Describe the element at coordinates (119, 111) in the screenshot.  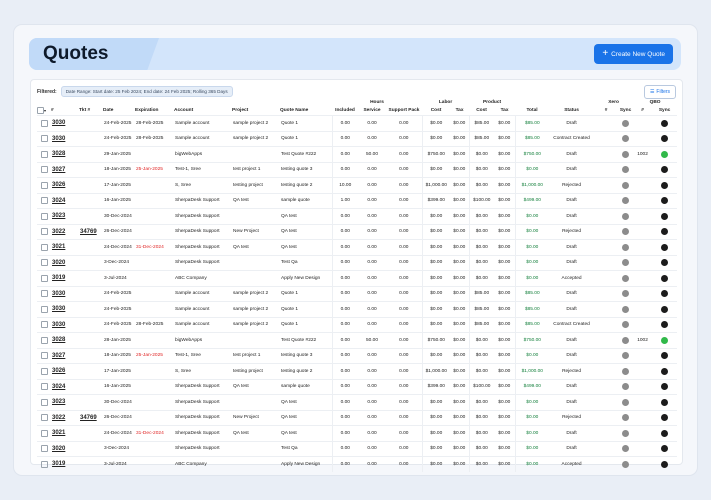
I see `col-date: Date` at that location.